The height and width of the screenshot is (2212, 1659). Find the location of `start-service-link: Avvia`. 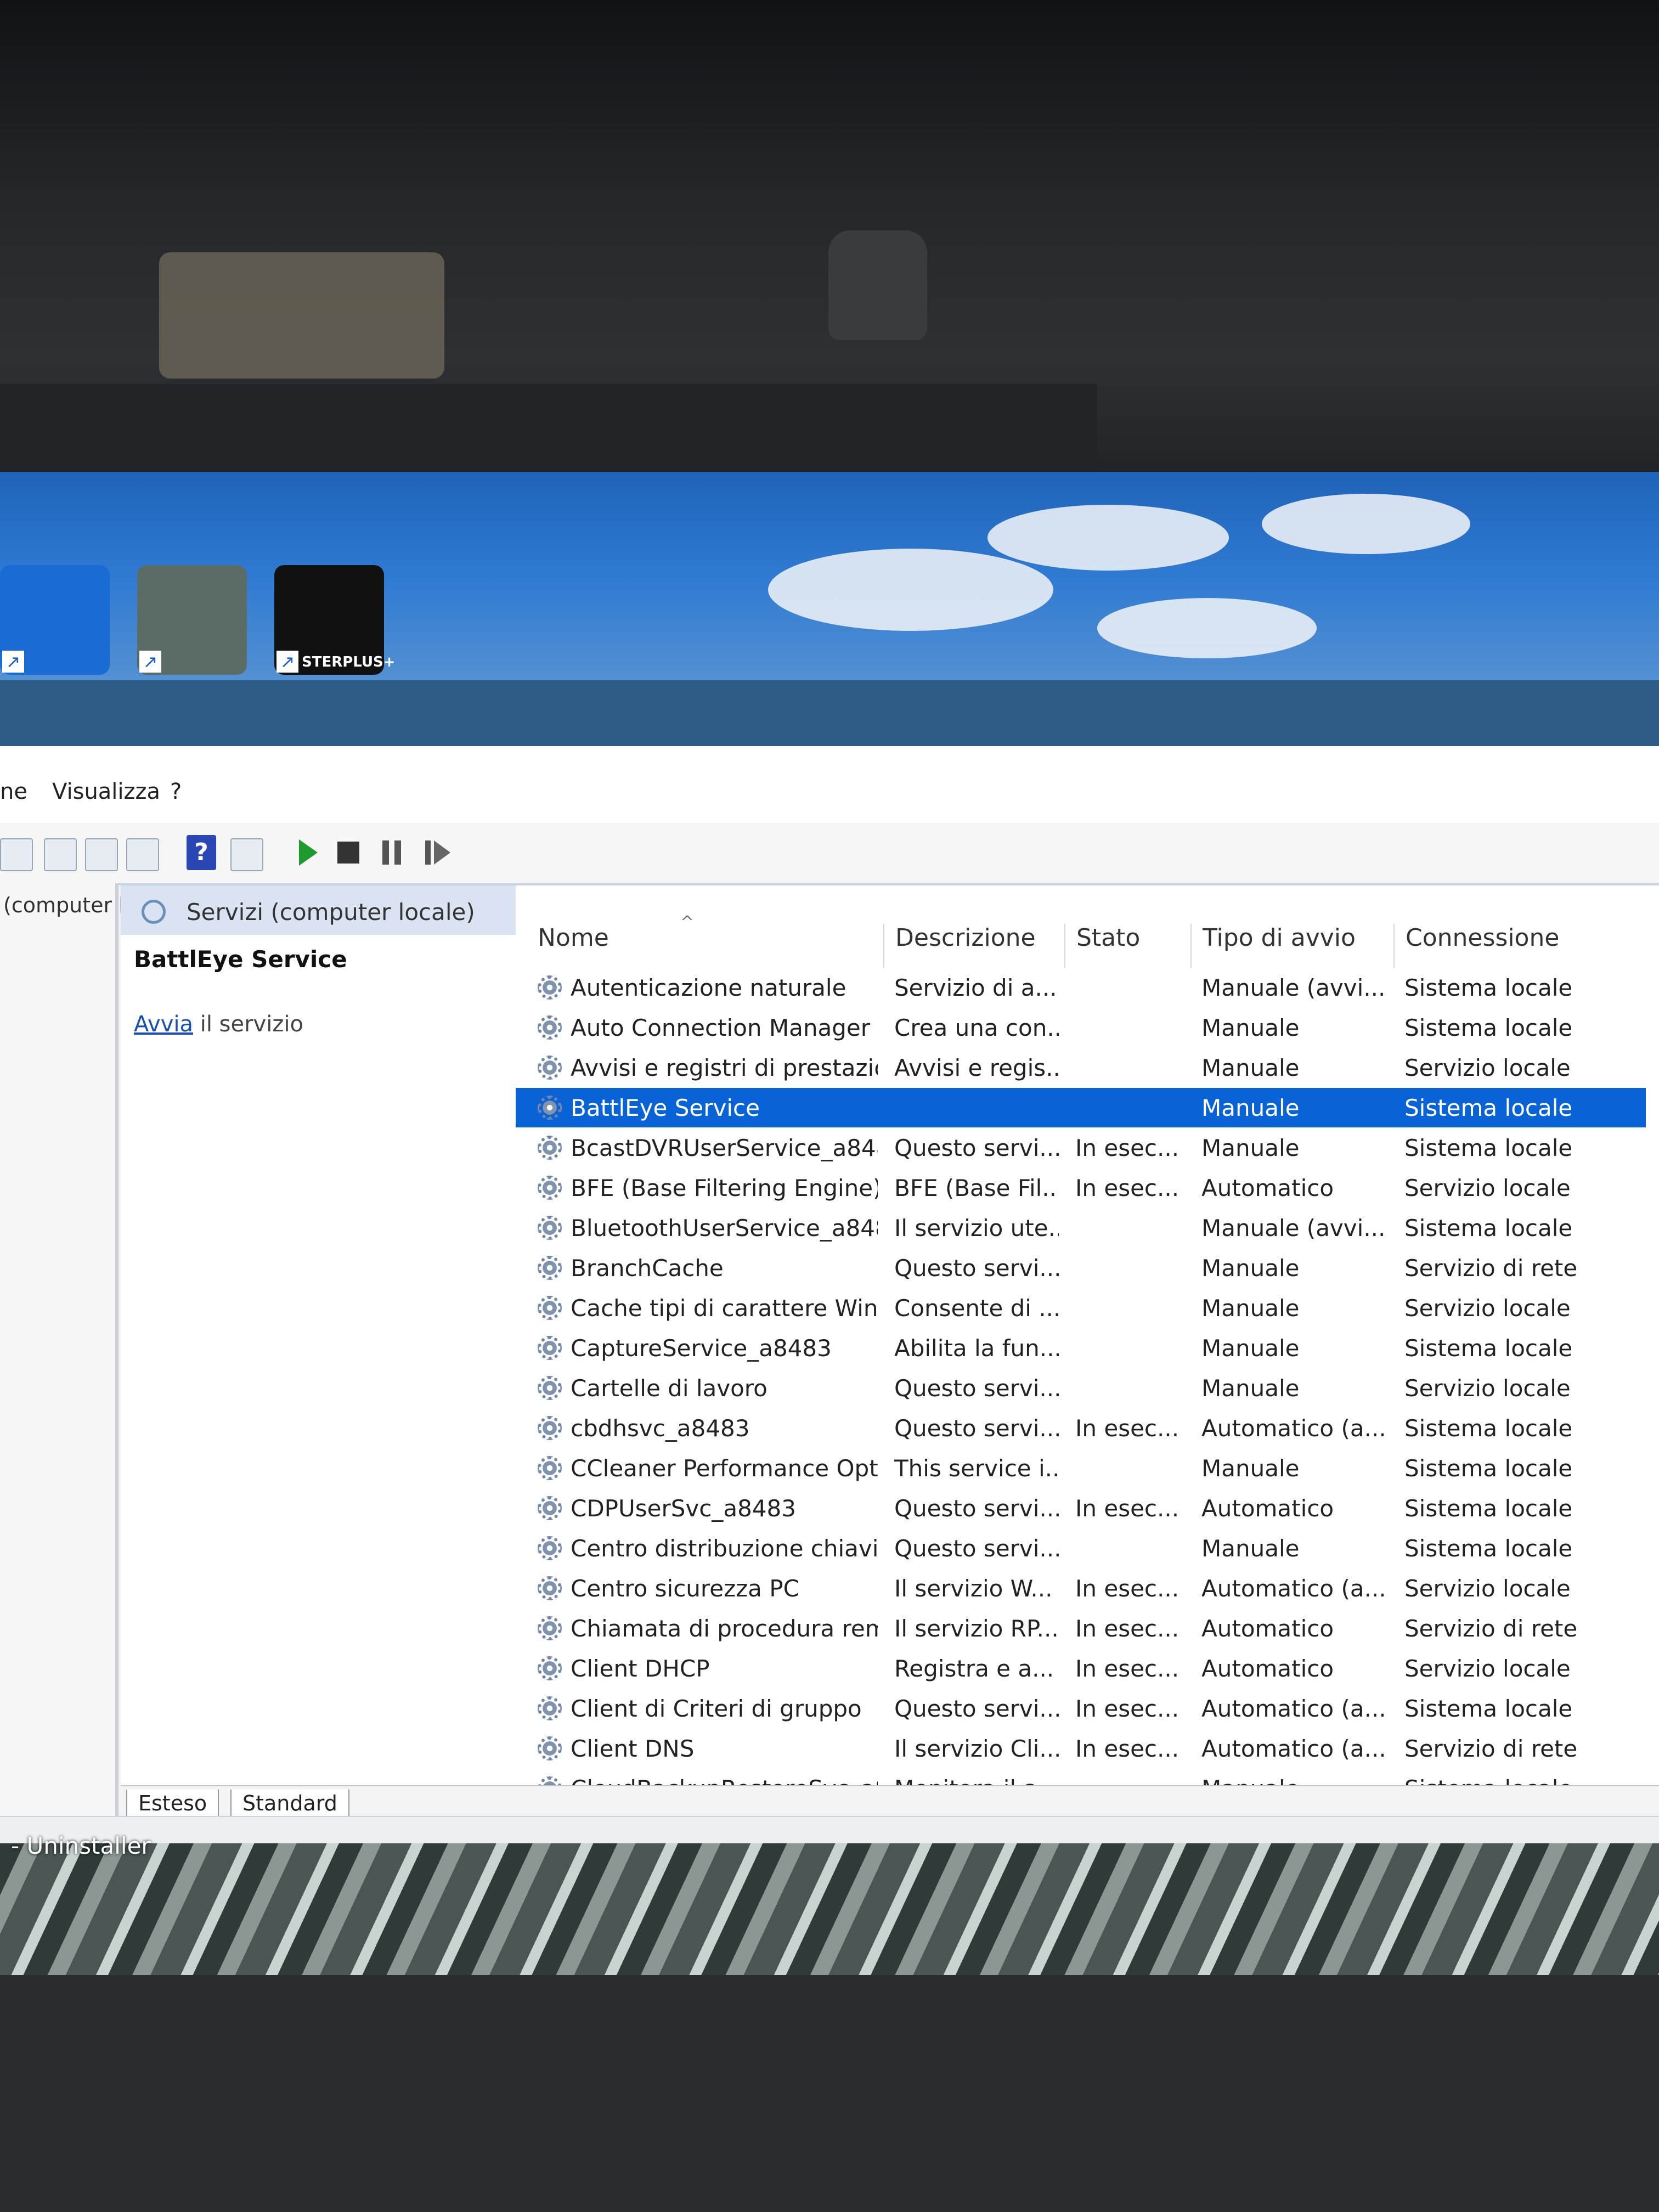

start-service-link: Avvia is located at coordinates (164, 1024).